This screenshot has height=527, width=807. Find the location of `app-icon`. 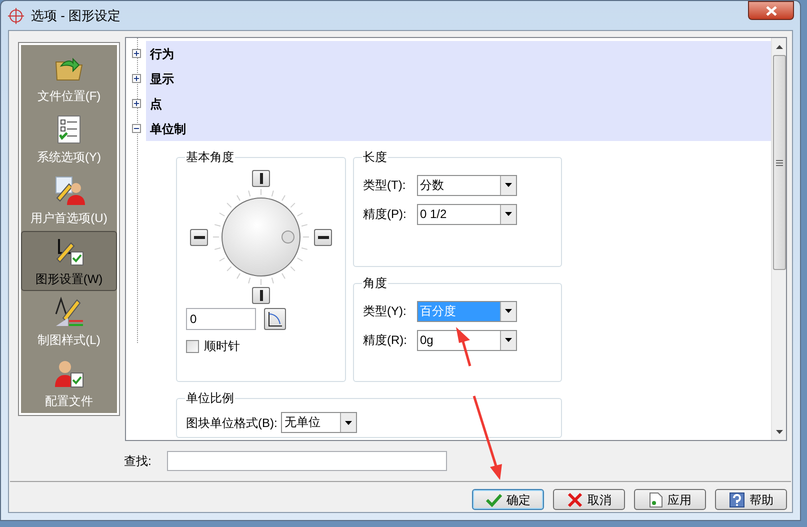

app-icon is located at coordinates (16, 15).